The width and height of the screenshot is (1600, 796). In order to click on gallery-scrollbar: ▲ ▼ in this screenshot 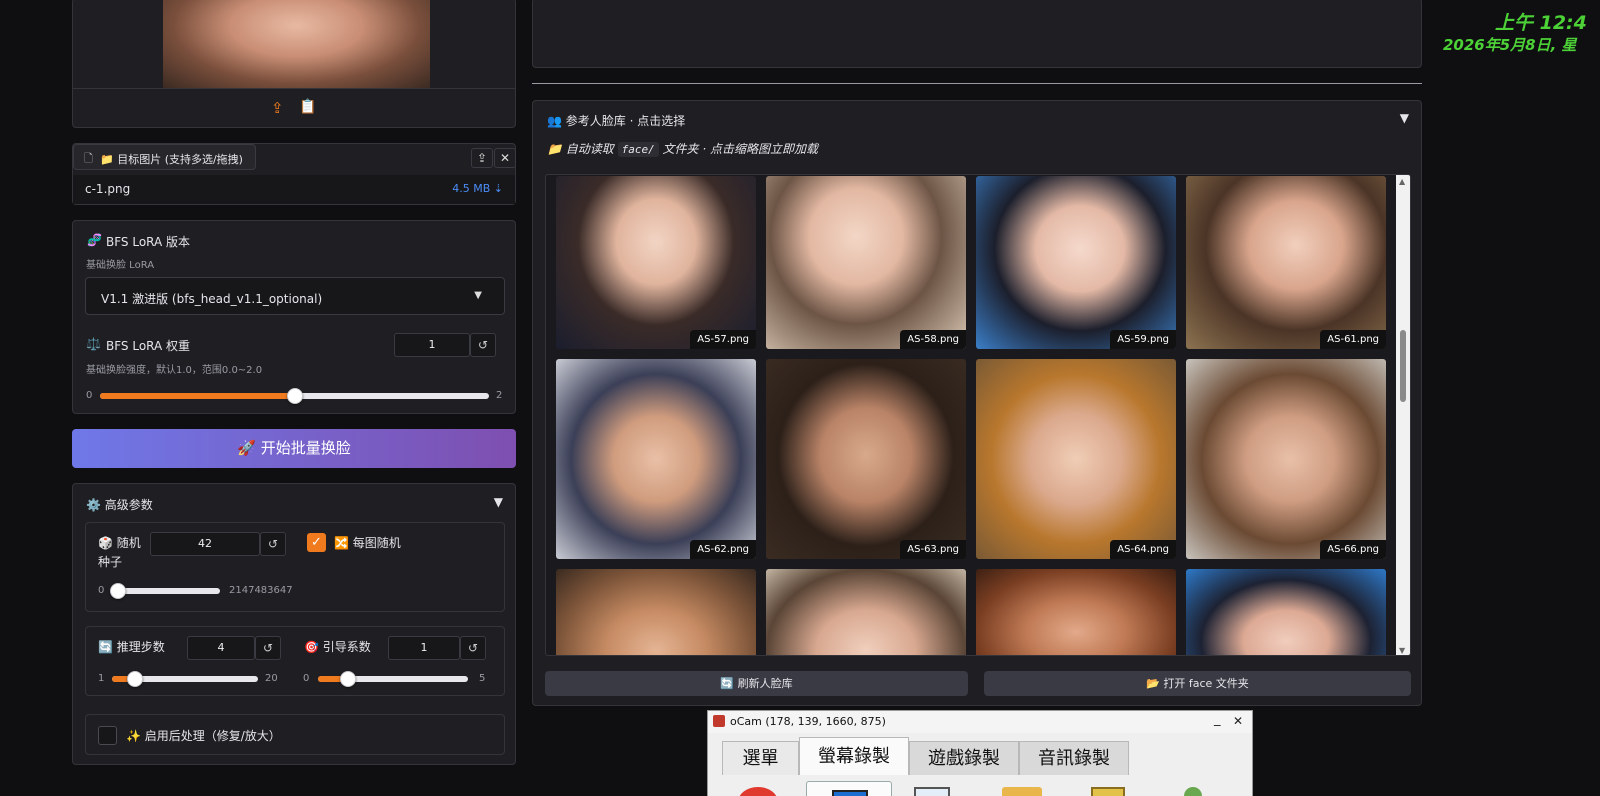, I will do `click(1403, 415)`.